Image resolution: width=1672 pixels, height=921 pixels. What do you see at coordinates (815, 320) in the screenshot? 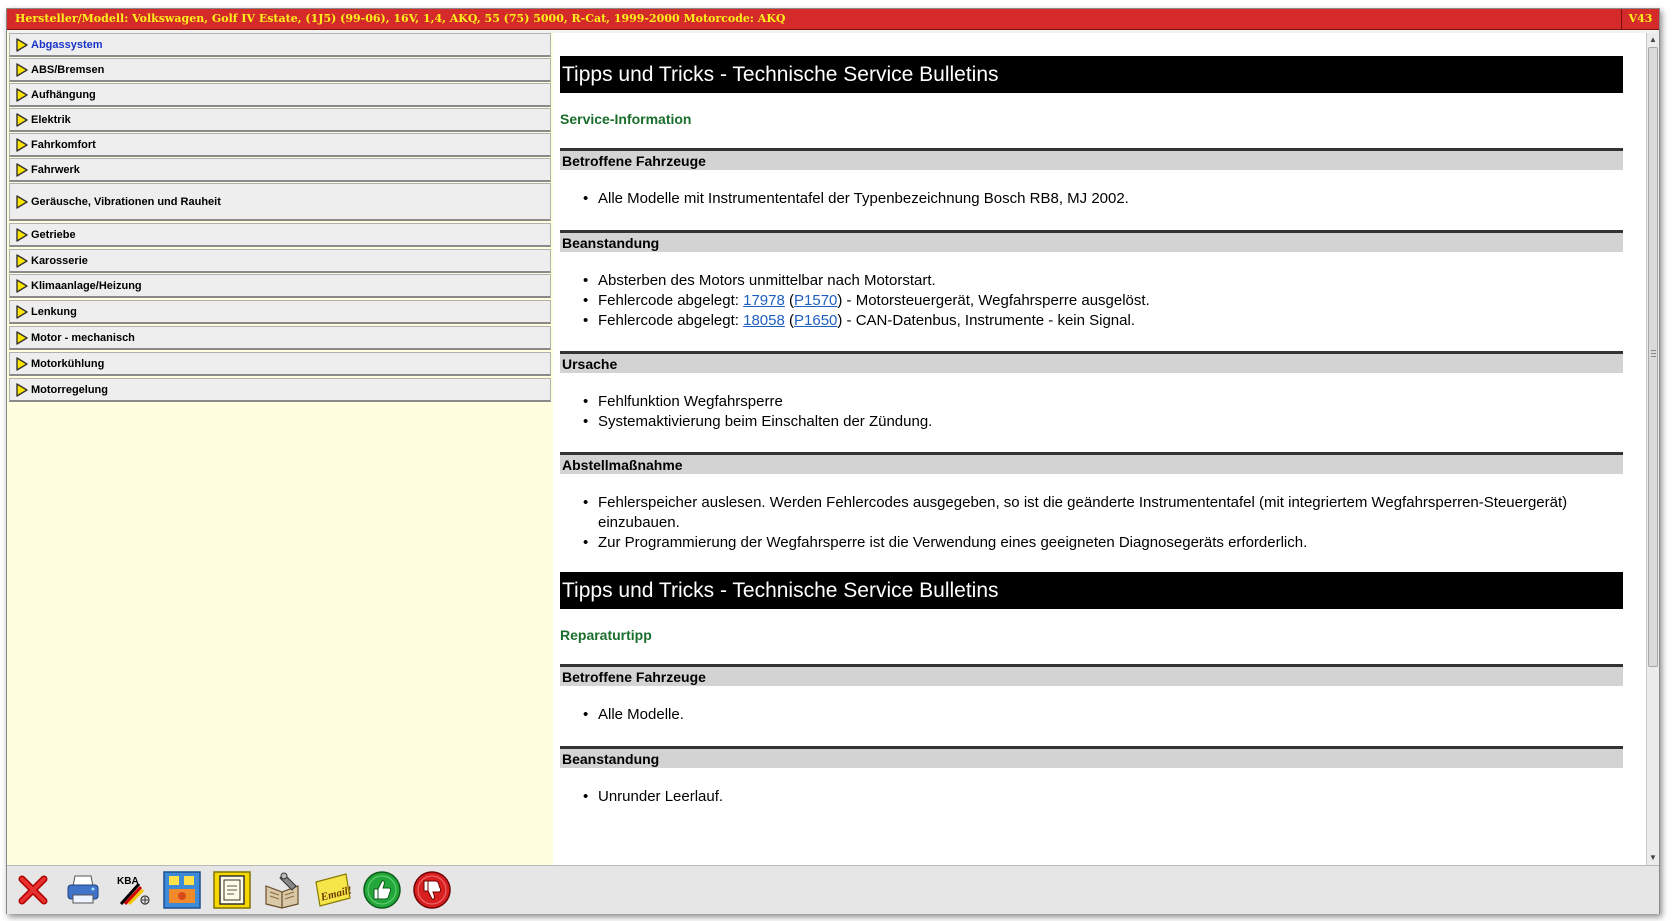
I see `obd-code-link: P1650` at bounding box center [815, 320].